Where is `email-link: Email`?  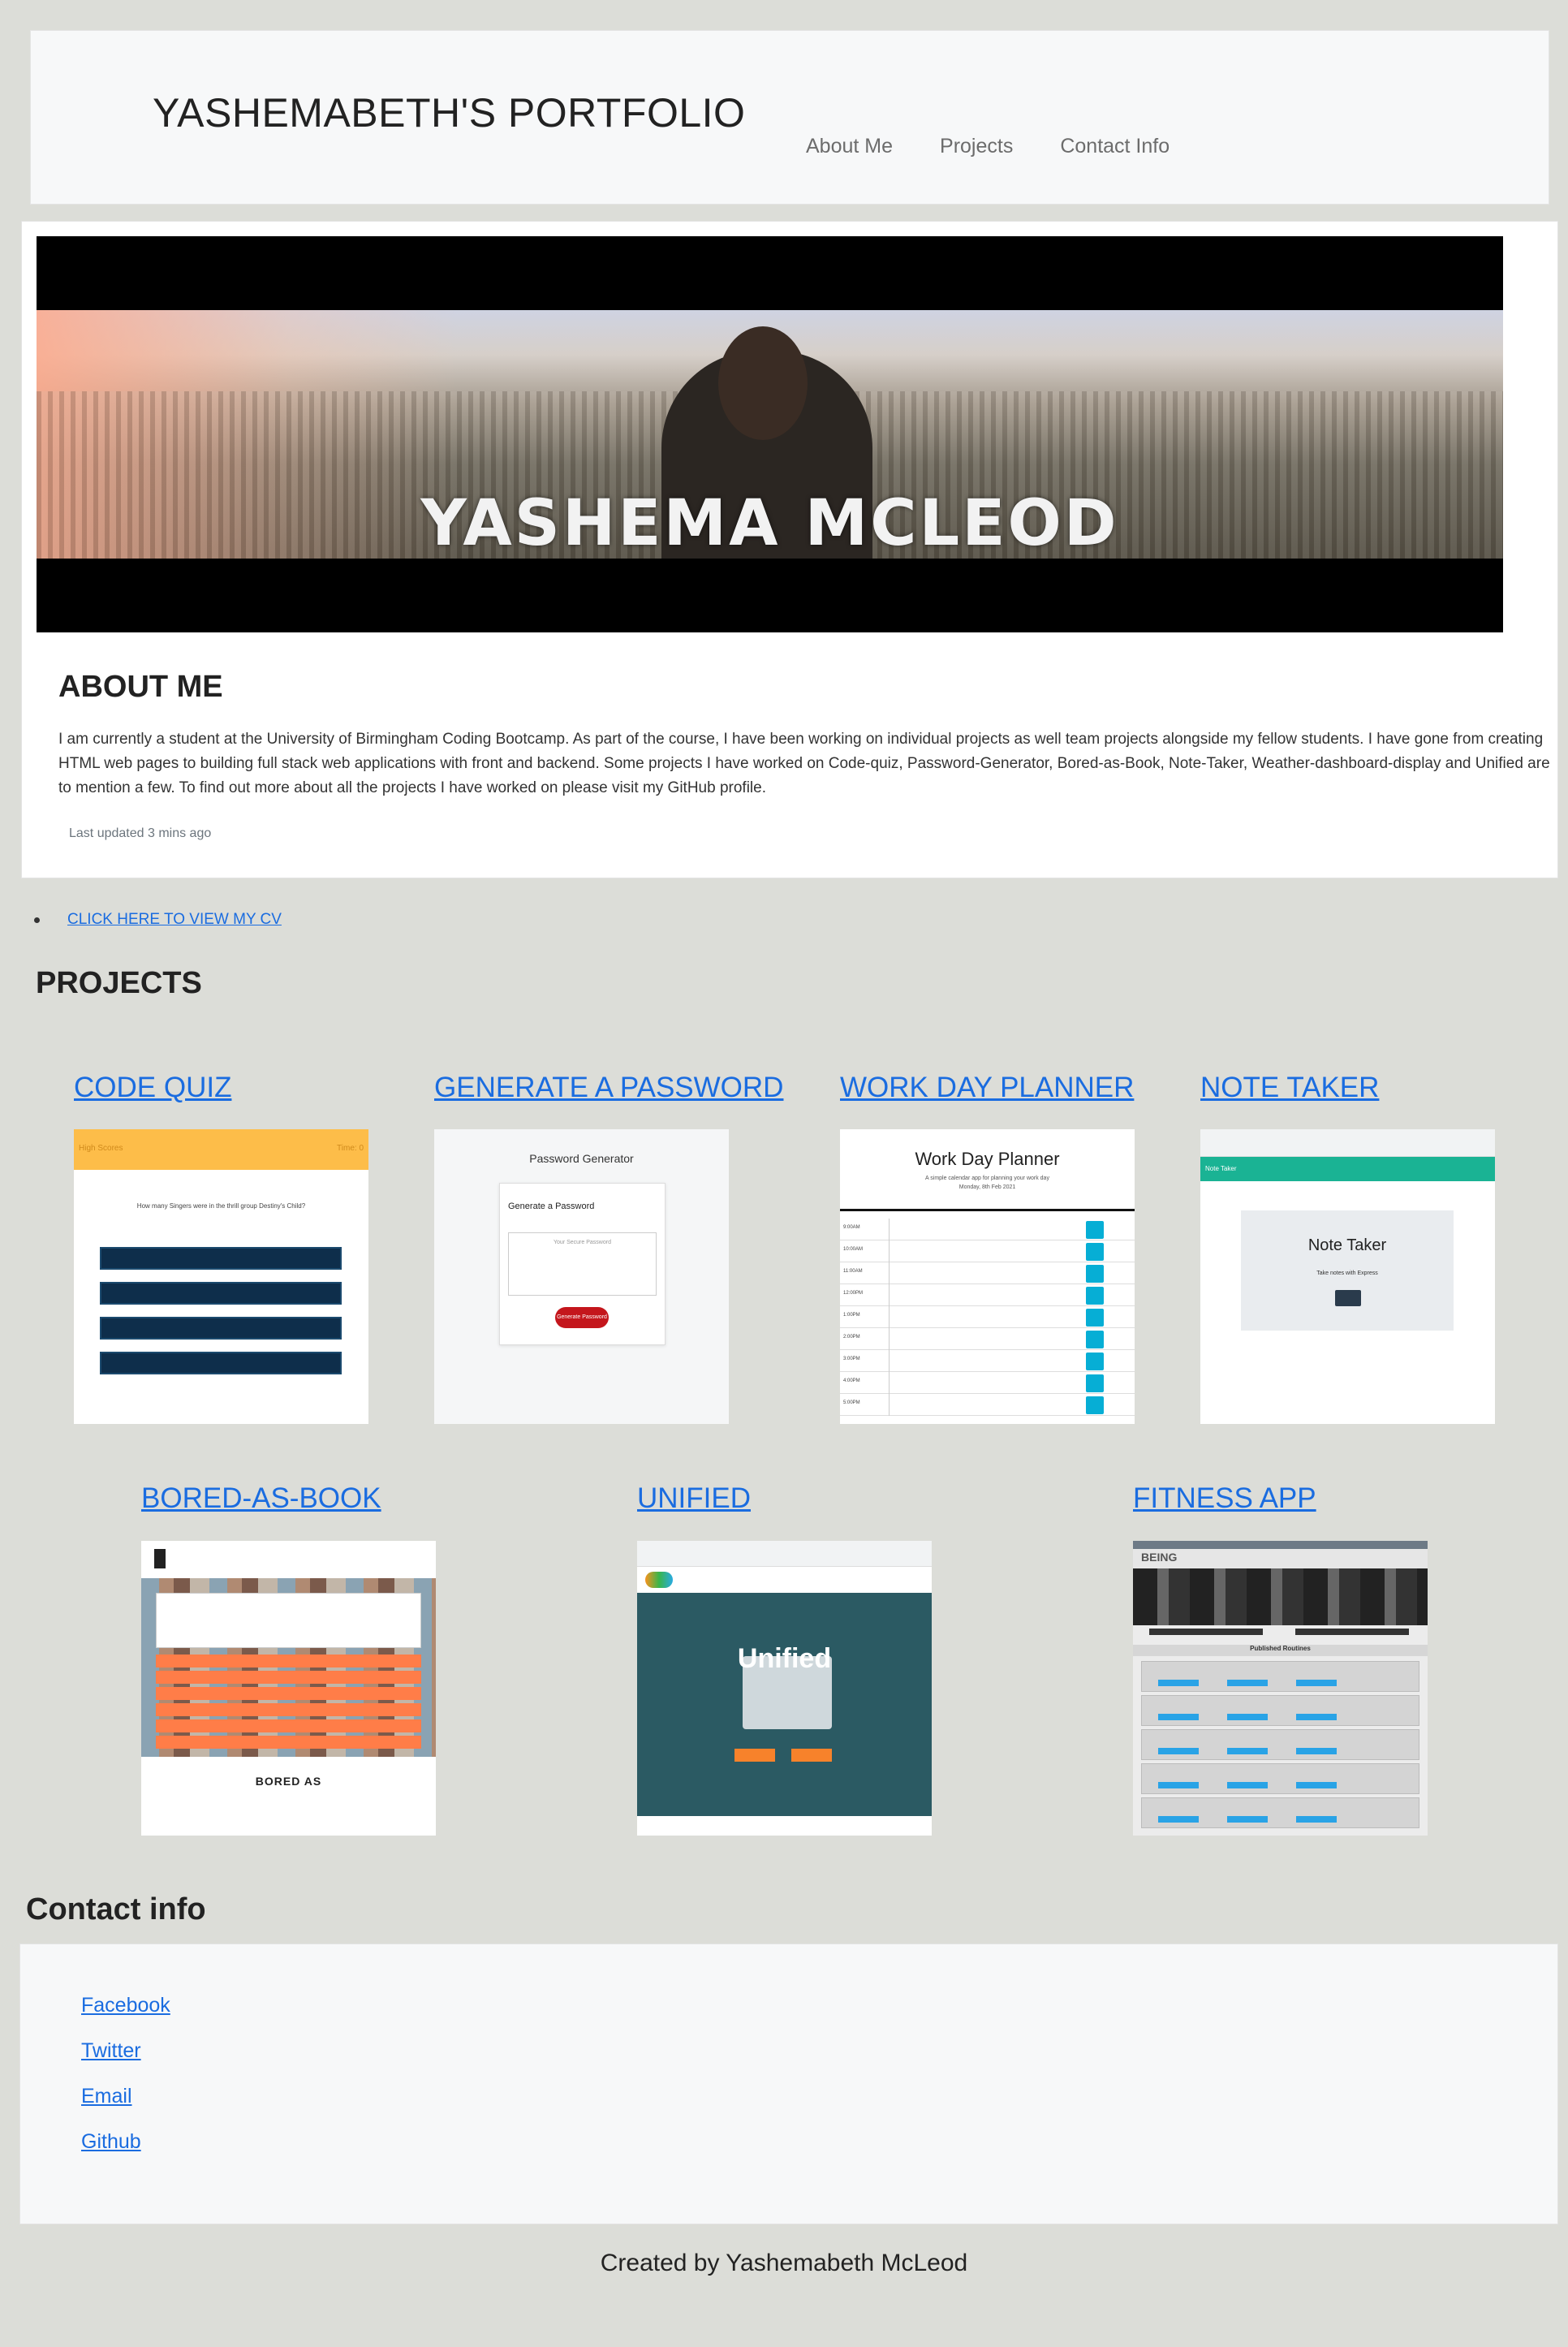 email-link: Email is located at coordinates (107, 2096).